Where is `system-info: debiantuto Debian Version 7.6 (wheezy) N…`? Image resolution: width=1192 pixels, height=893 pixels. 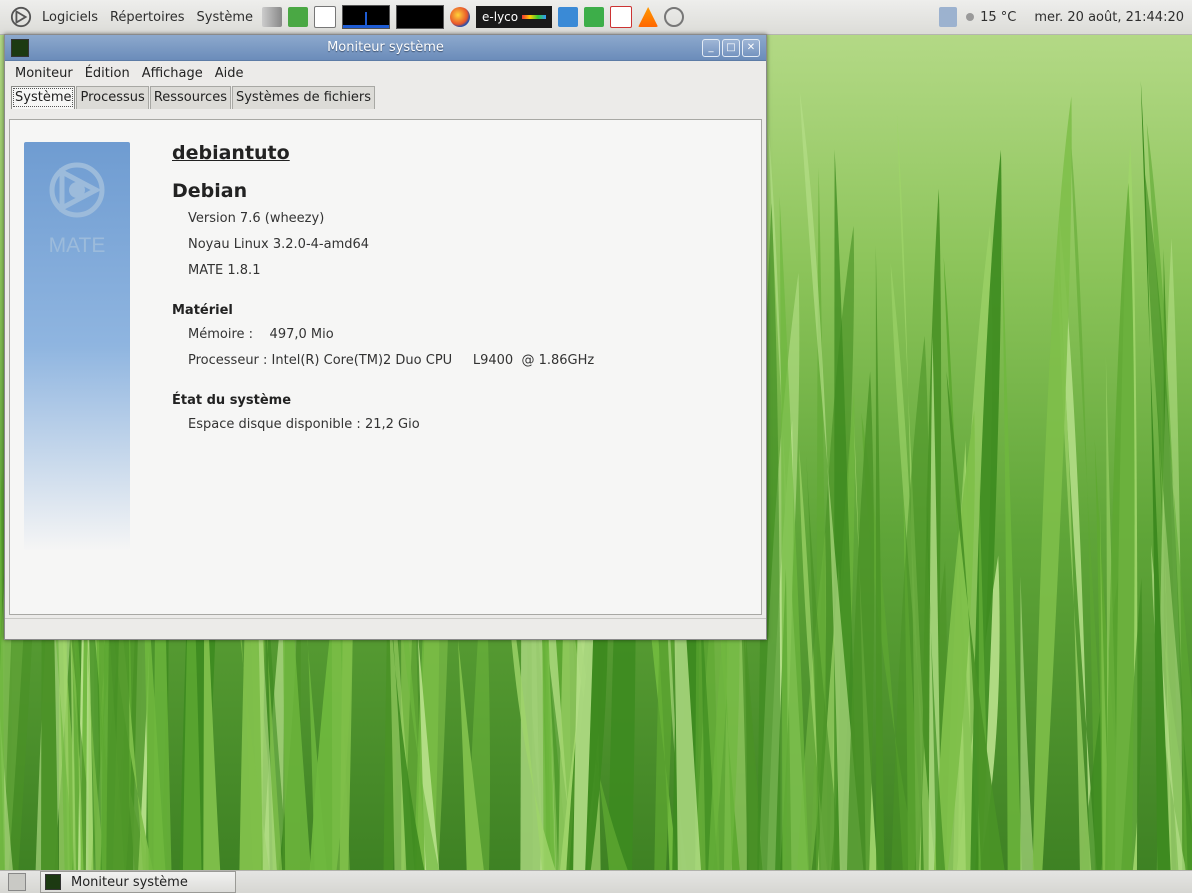
system-info: debiantuto Debian Version 7.6 (wheezy) N… is located at coordinates (383, 290).